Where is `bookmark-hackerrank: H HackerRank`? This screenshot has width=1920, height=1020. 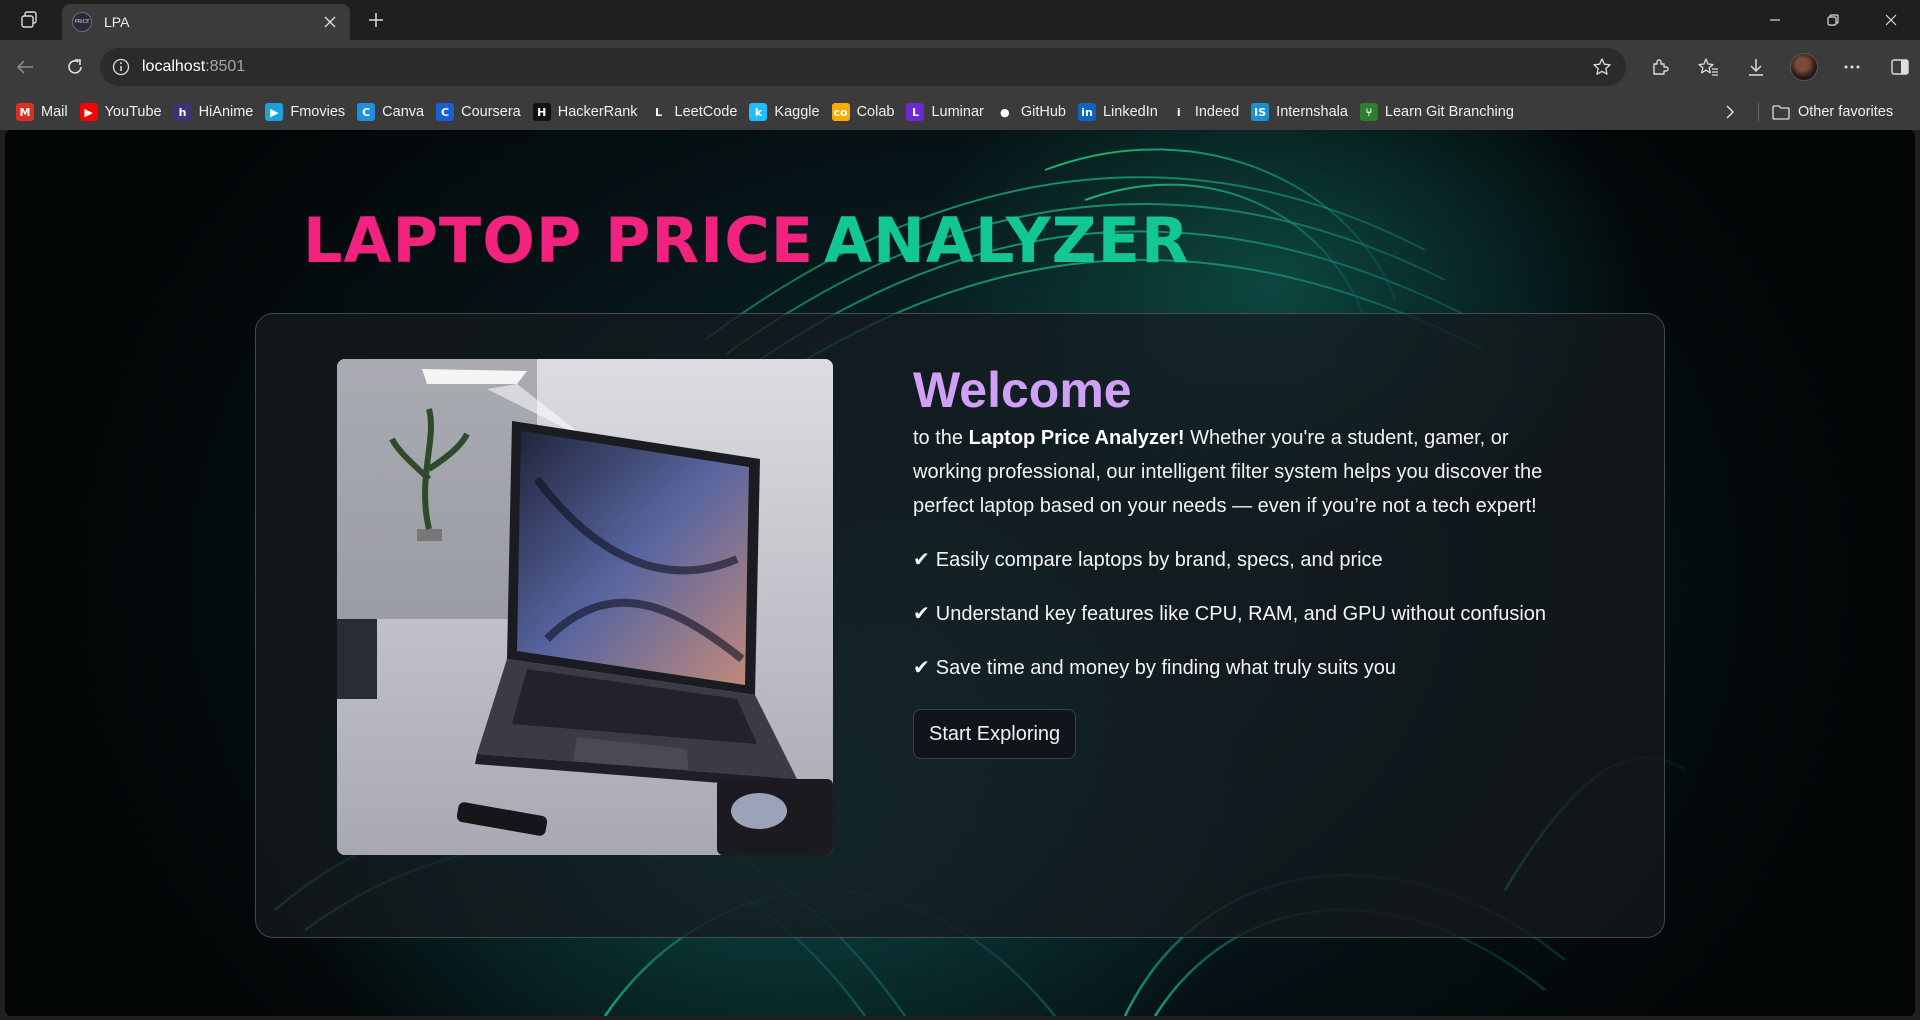 bookmark-hackerrank: H HackerRank is located at coordinates (587, 112).